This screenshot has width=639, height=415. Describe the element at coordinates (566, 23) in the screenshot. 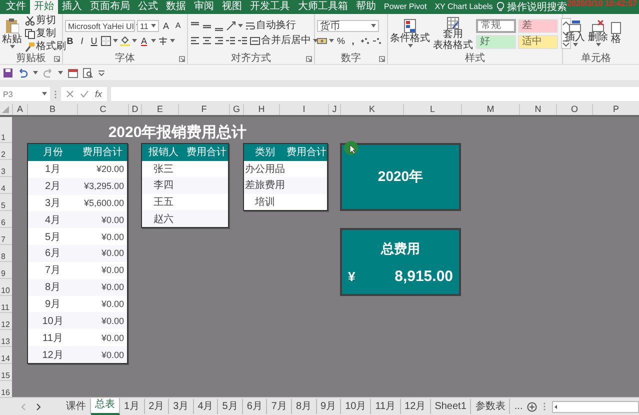

I see `scroll-up-icon` at that location.